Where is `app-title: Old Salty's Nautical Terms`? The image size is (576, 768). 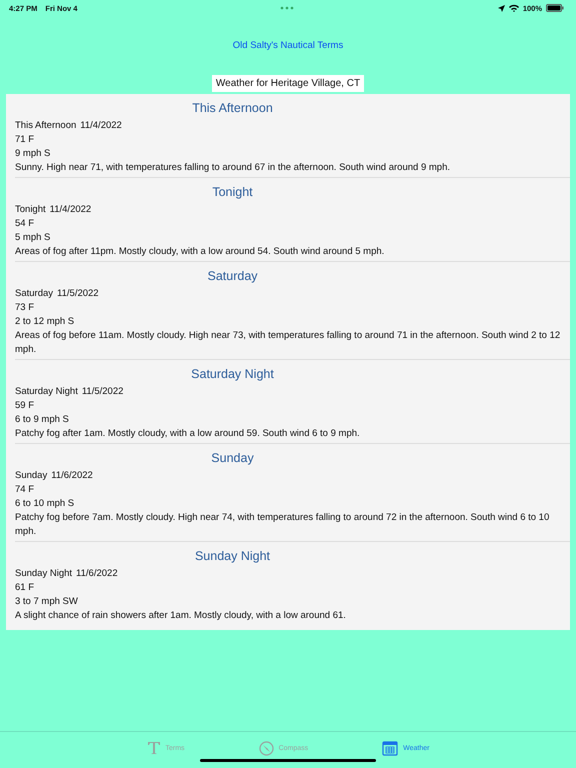
app-title: Old Salty's Nautical Terms is located at coordinates (288, 45).